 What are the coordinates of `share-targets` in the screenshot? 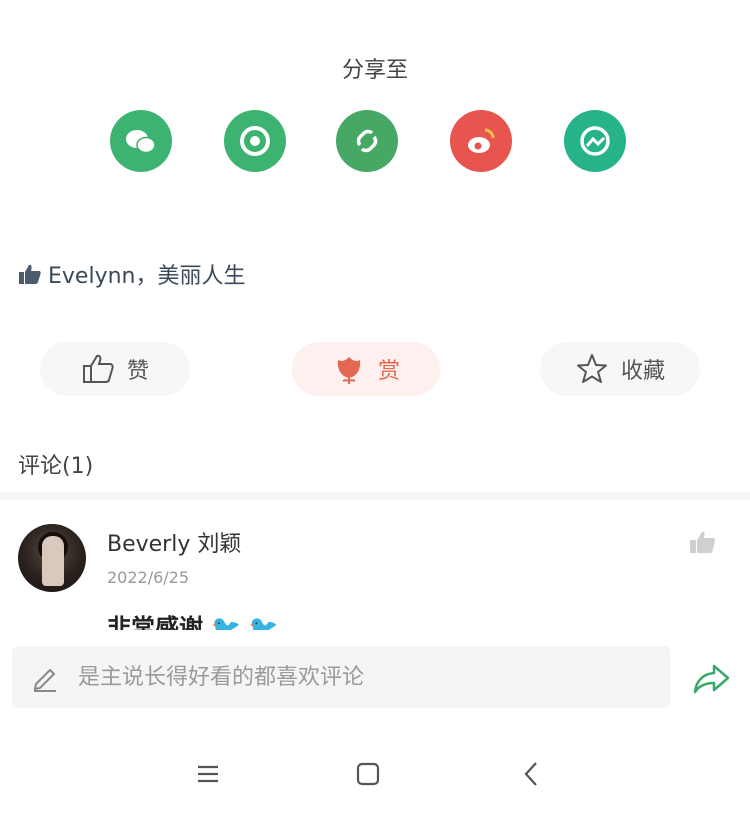 It's located at (375, 142).